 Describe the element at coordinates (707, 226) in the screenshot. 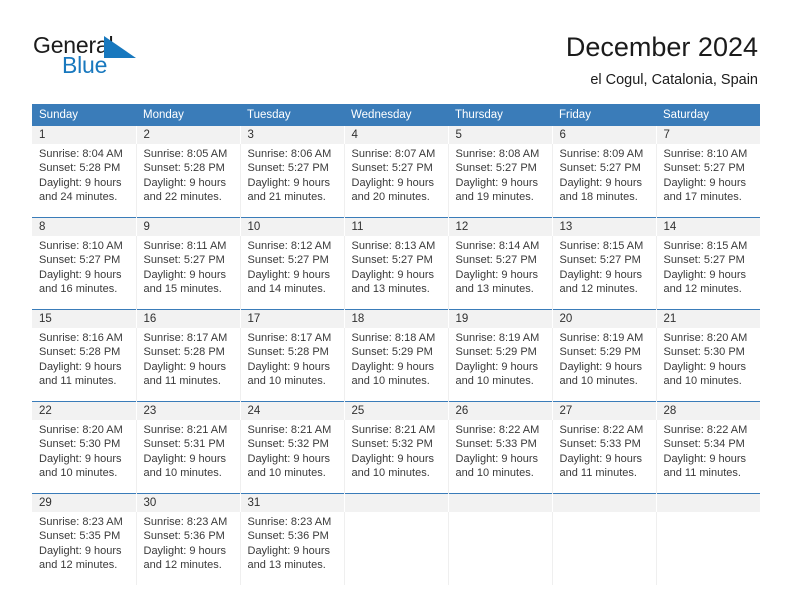

I see `day-number: 14` at that location.